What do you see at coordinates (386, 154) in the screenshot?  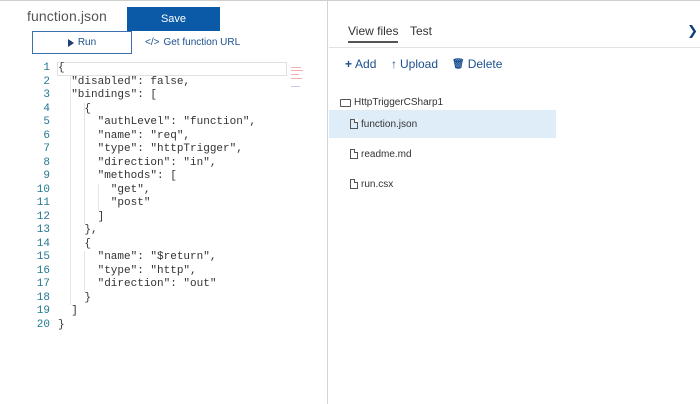 I see `file-name: readme.md` at bounding box center [386, 154].